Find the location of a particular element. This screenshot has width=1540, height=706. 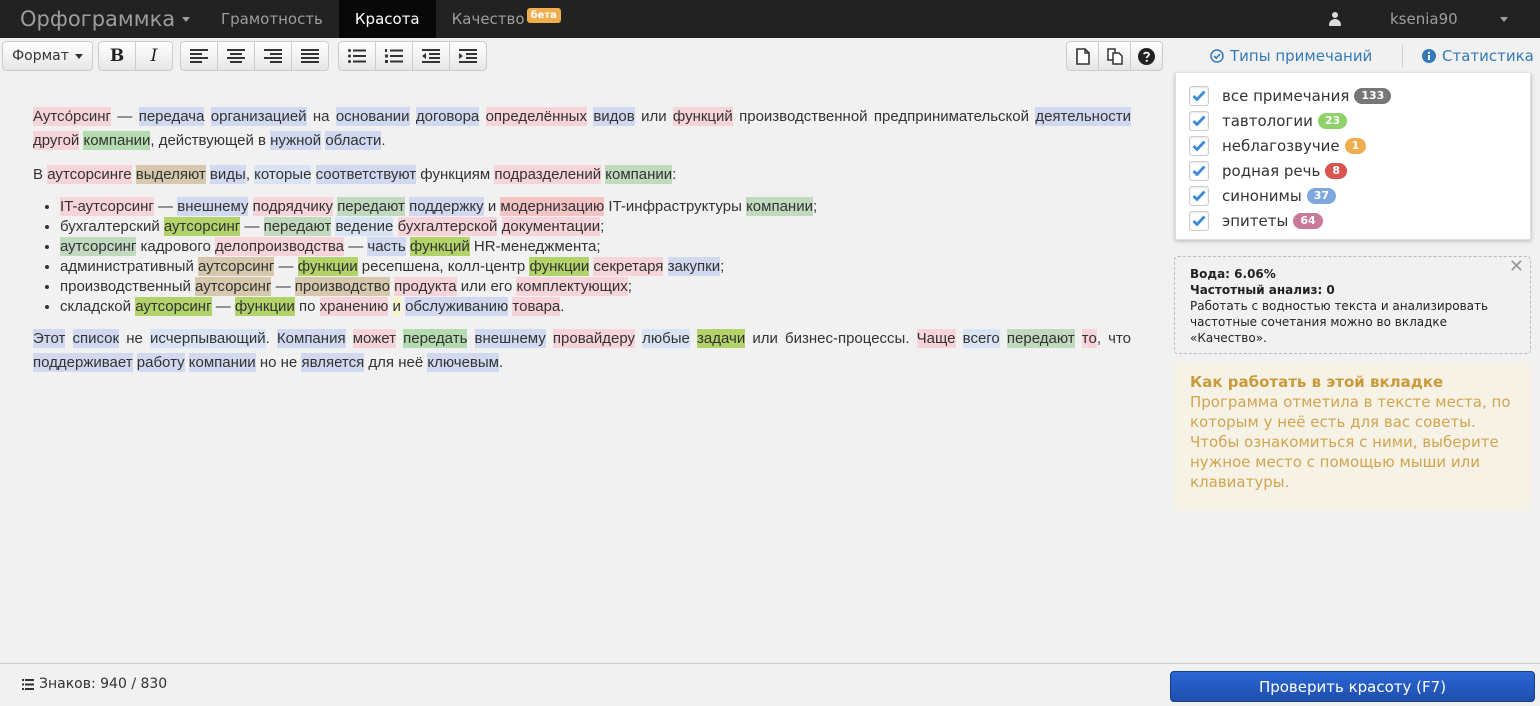

highlighted-word: виды is located at coordinates (227, 174).